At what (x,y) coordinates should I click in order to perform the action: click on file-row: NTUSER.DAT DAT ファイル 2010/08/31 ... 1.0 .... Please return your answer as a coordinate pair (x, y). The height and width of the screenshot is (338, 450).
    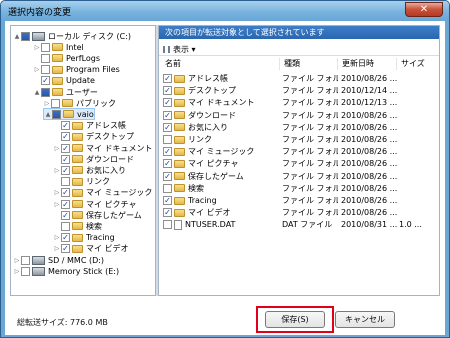
    Looking at the image, I should click on (299, 224).